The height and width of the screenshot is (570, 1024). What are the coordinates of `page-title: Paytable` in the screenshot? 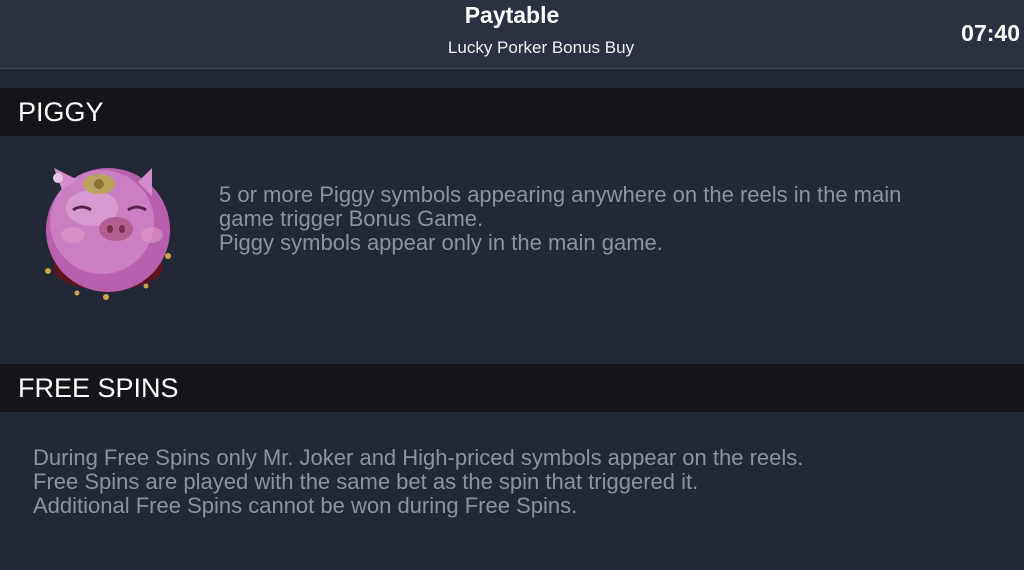 It's located at (512, 15).